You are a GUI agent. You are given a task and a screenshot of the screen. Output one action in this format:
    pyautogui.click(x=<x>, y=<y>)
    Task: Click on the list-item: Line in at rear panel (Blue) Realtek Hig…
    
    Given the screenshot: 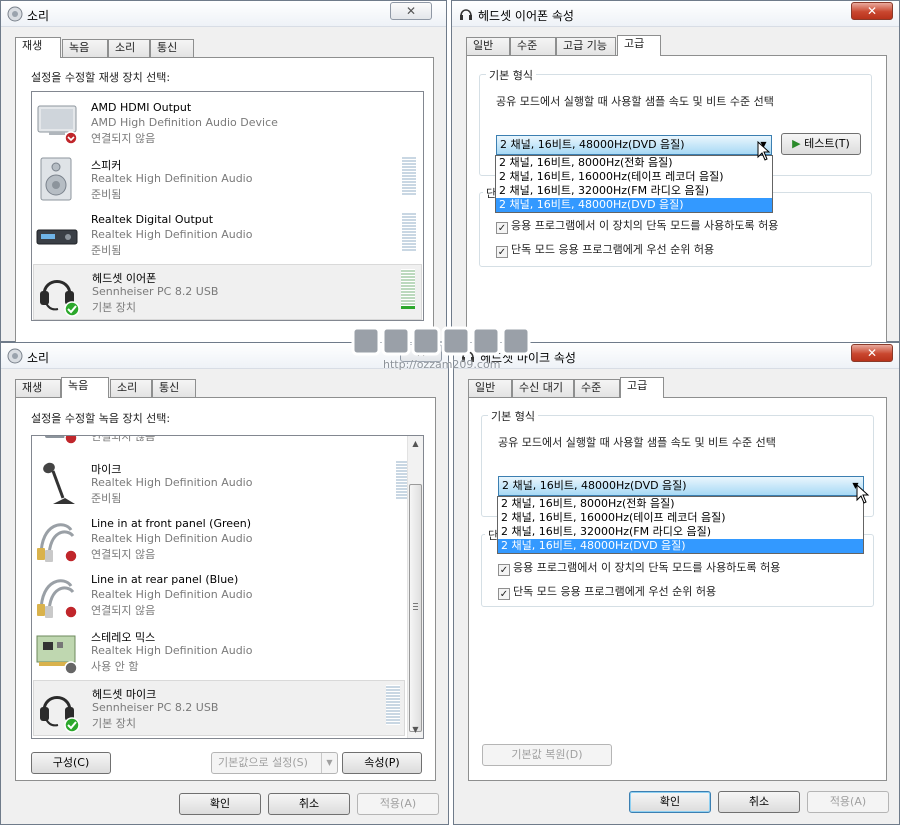 What is the action you would take?
    pyautogui.click(x=227, y=596)
    